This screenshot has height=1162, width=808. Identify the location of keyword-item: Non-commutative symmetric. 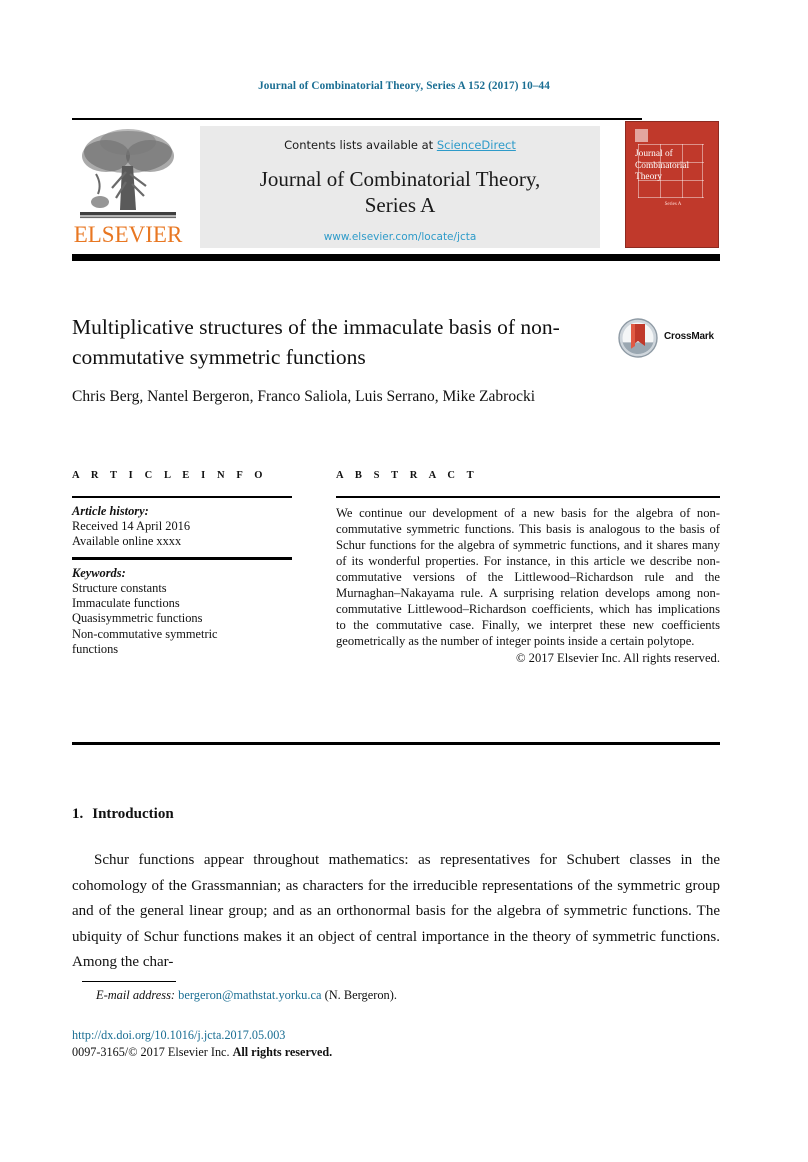
(145, 633).